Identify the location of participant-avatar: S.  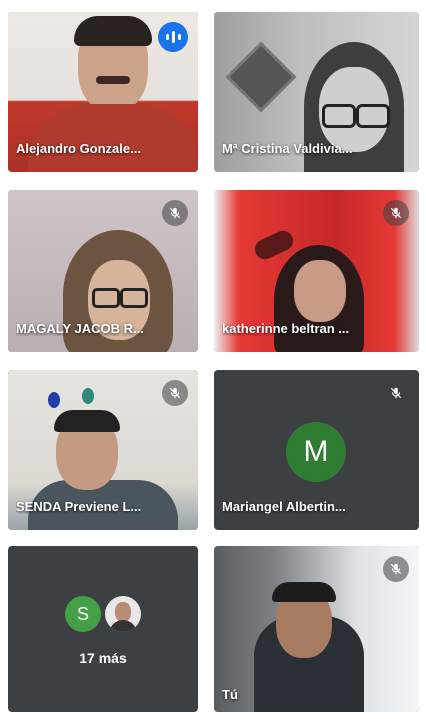
(83, 614).